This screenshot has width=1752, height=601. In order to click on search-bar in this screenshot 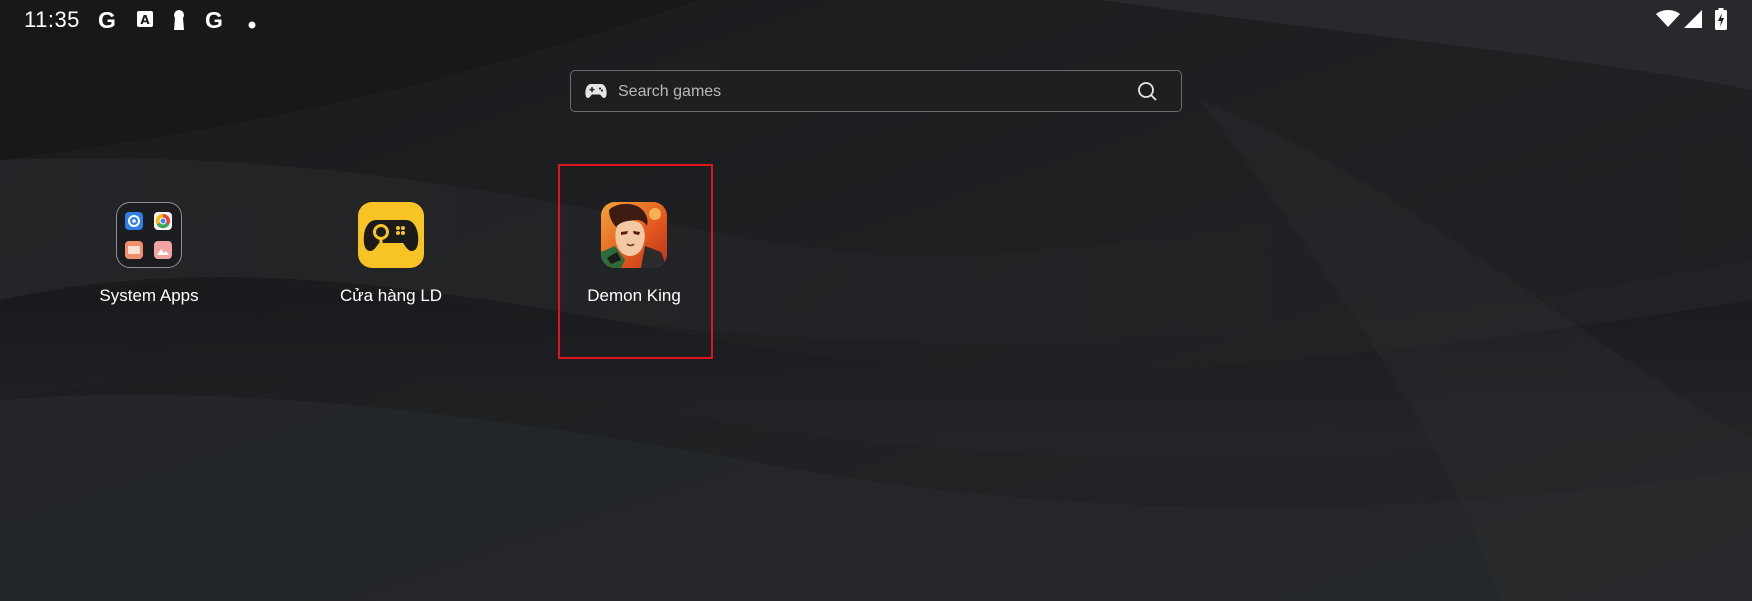, I will do `click(876, 91)`.